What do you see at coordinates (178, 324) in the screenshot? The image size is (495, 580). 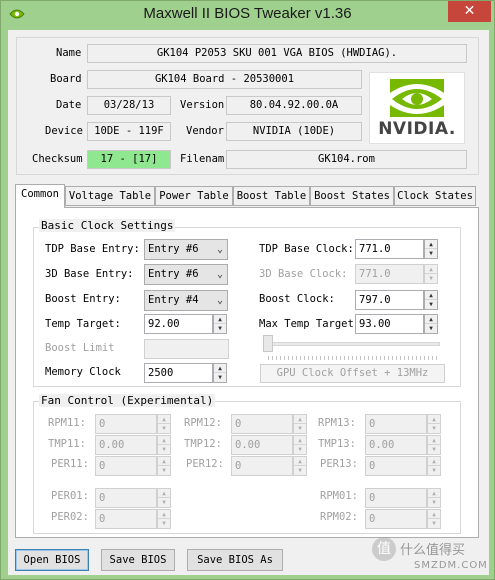 I see `temp-target-input: 92.00` at bounding box center [178, 324].